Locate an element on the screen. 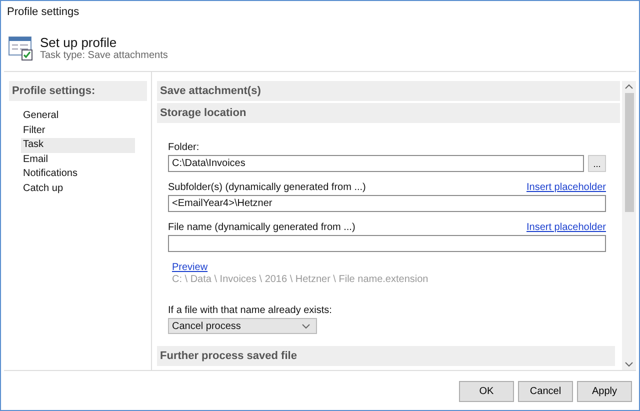  subfolder-field: <EmailYear4>\Hetzner is located at coordinates (387, 203).